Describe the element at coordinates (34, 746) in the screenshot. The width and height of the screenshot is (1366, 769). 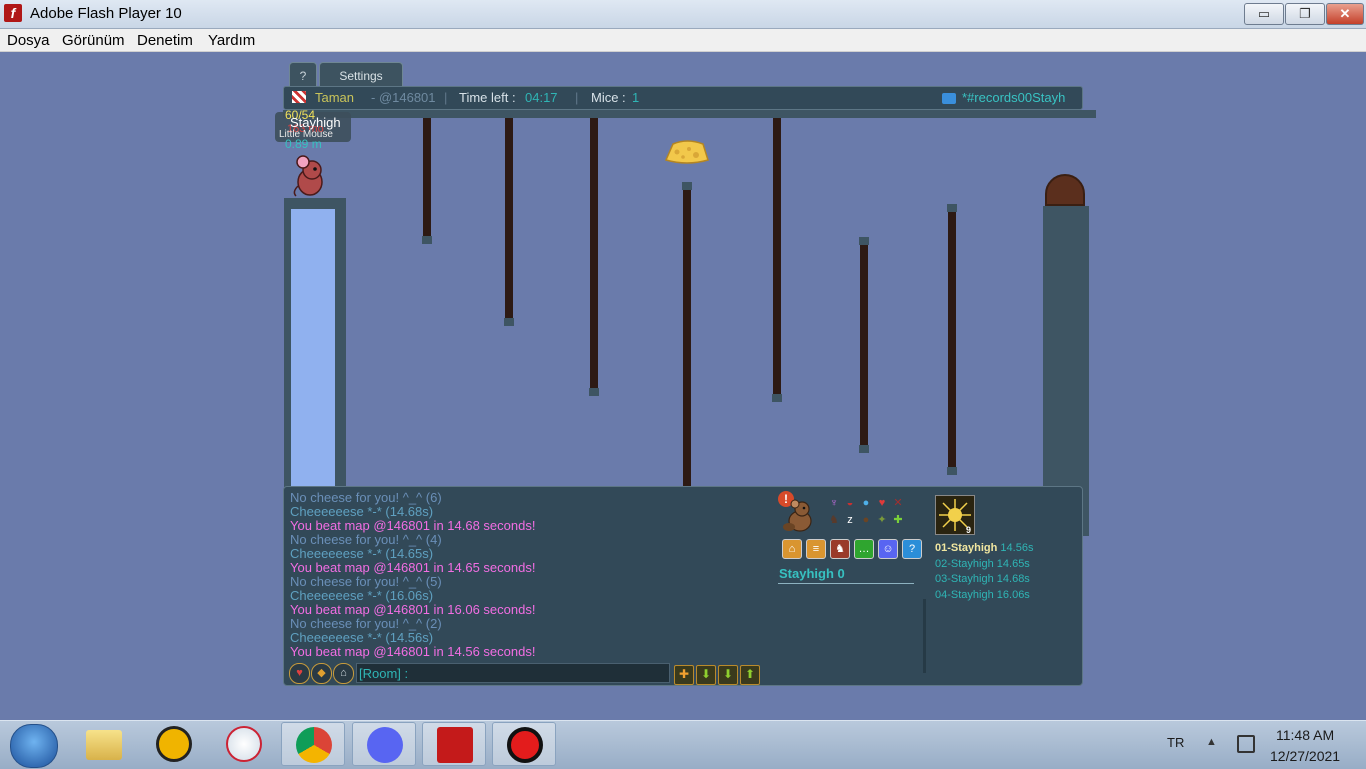
I see `start-button` at that location.